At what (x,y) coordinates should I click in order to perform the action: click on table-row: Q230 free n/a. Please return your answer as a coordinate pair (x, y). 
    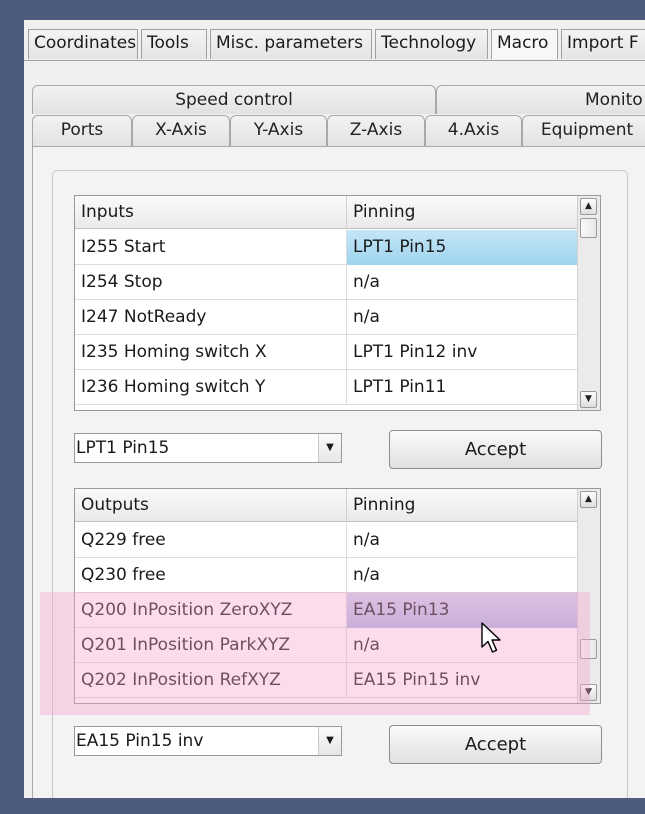
    Looking at the image, I should click on (326, 575).